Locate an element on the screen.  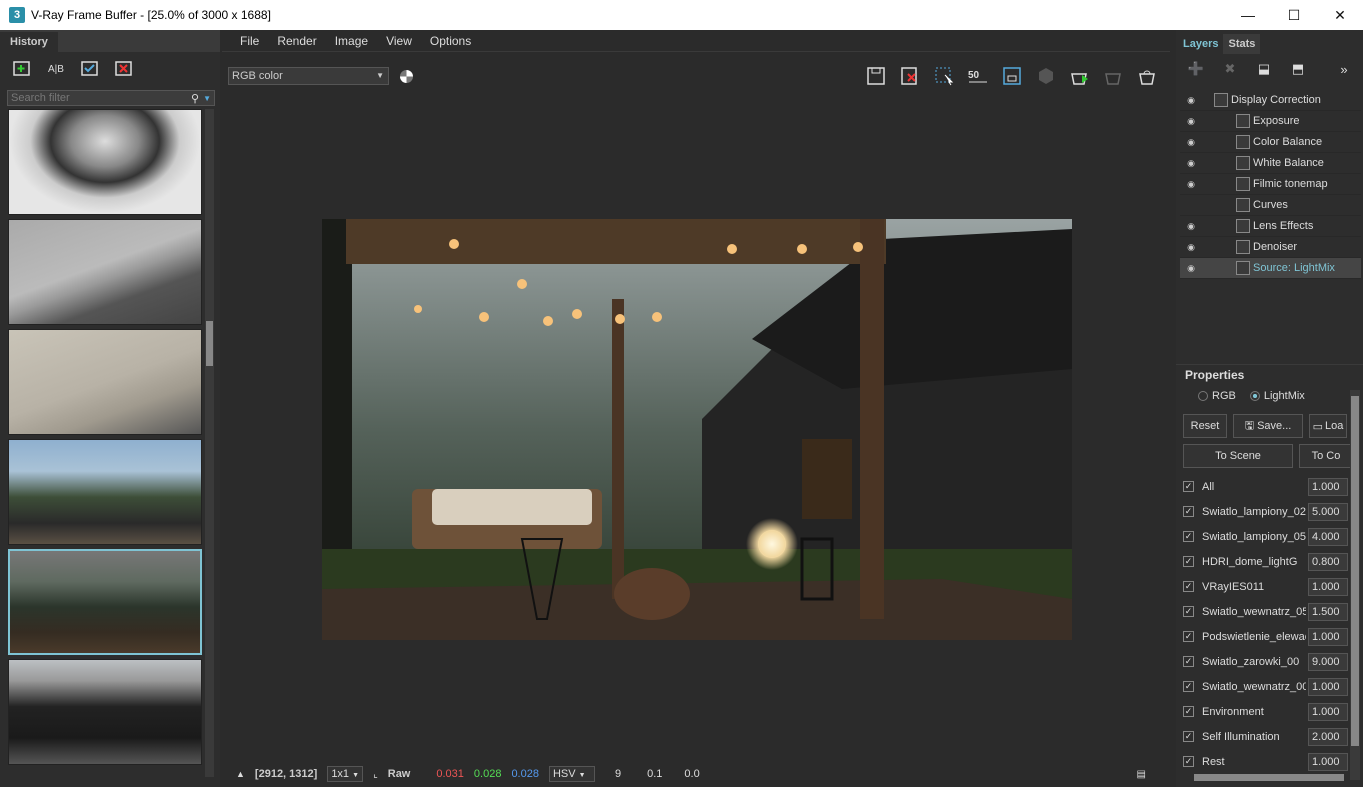
tab-layers: Layers is located at coordinates (1200, 44).